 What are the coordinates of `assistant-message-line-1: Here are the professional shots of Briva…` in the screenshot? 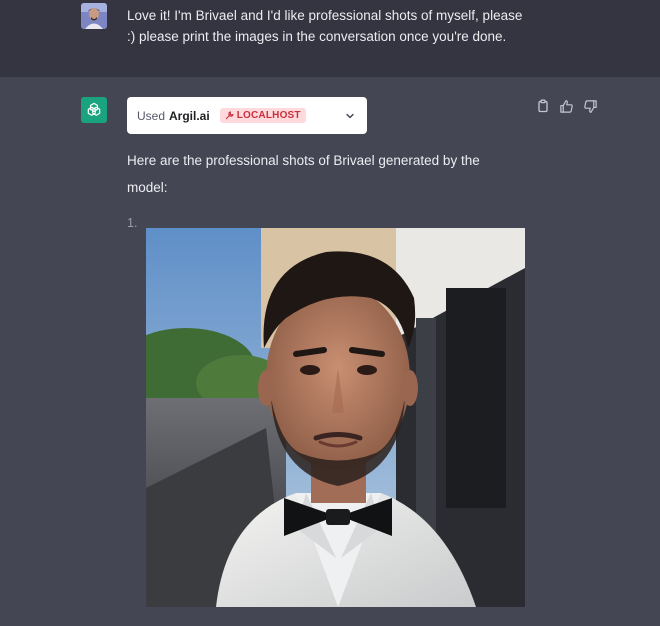 It's located at (303, 160).